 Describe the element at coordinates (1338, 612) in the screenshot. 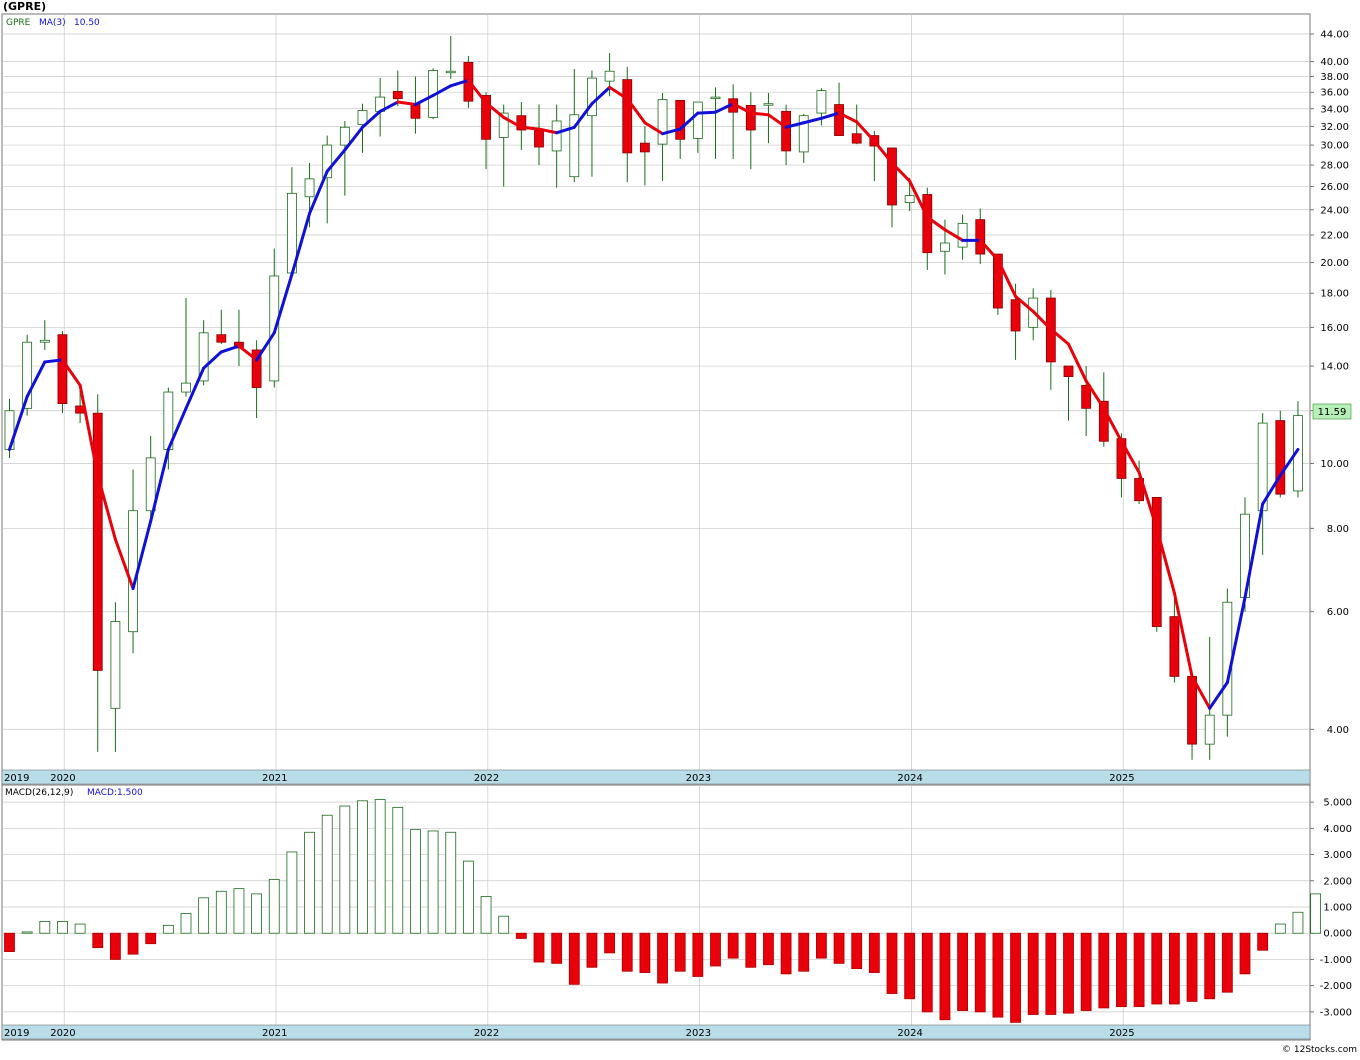

I see `price-tick-label: 6.00` at that location.